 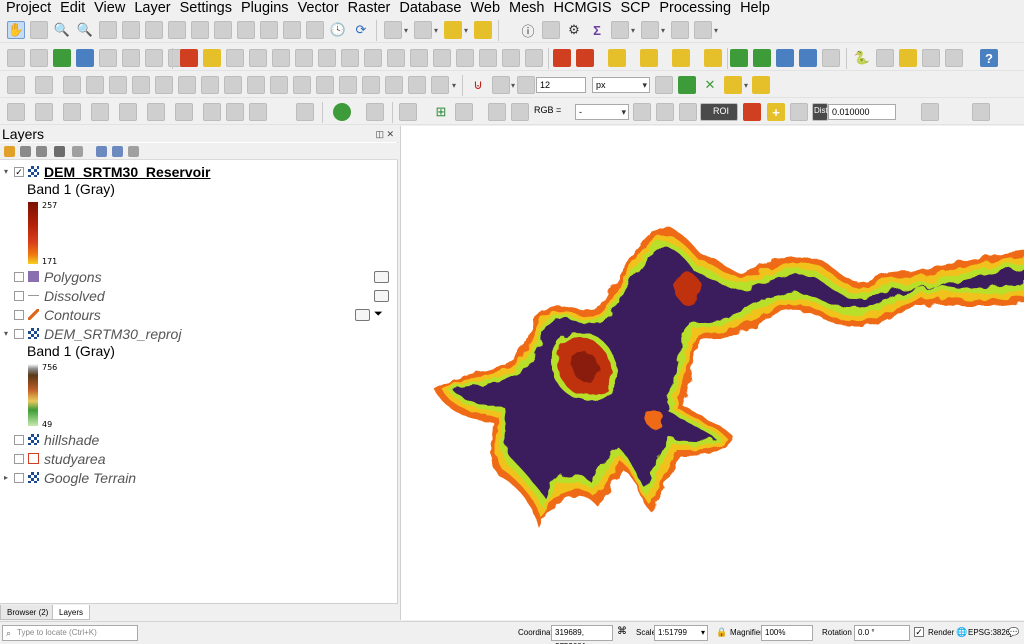 I want to click on cut-features-icon, so click(x=327, y=58).